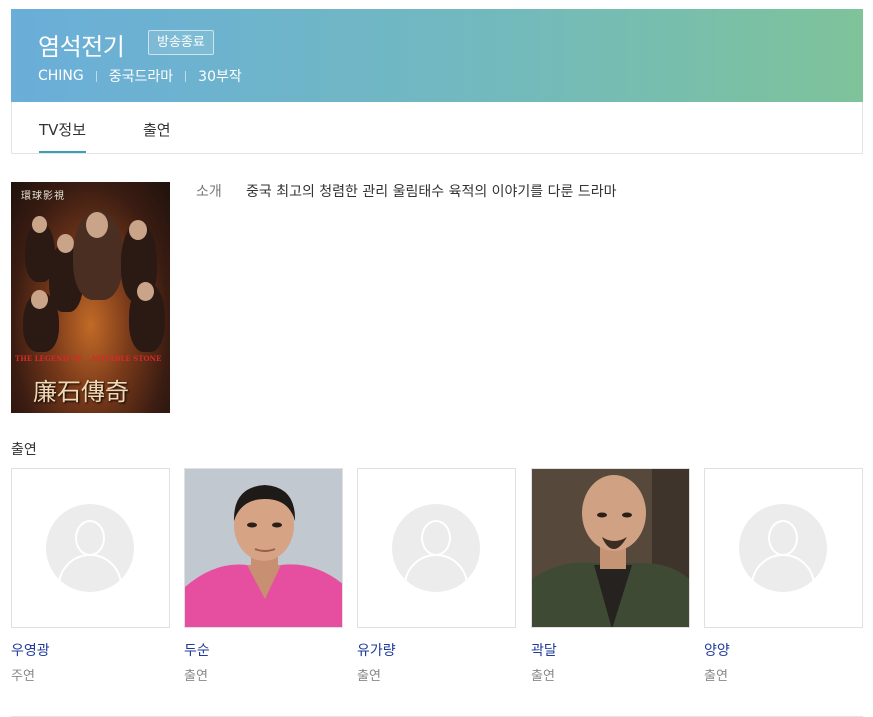  I want to click on drama-header: 염석전기 방송종료 CHING 중국드라마 30부작, so click(437, 55).